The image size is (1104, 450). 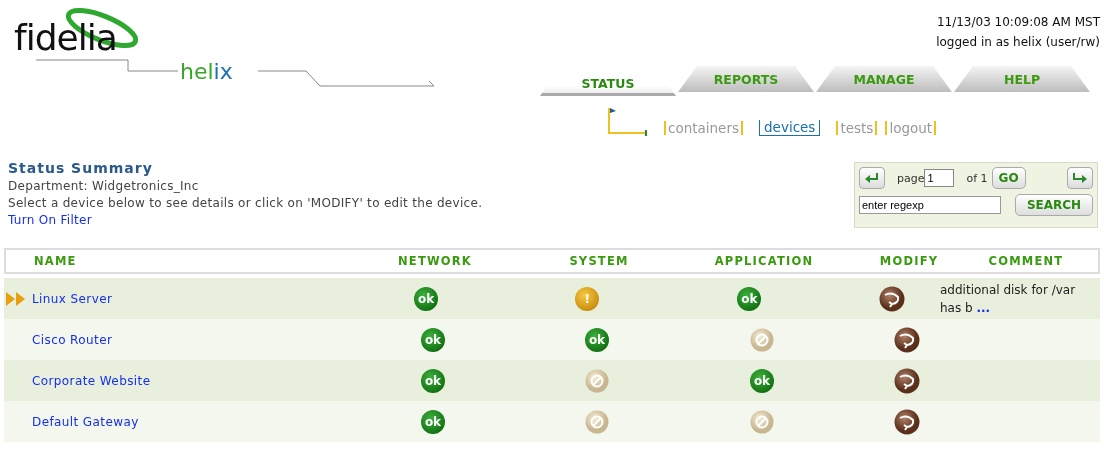 I want to click on department-label: Department: Widgetronics_Inc, so click(x=103, y=186).